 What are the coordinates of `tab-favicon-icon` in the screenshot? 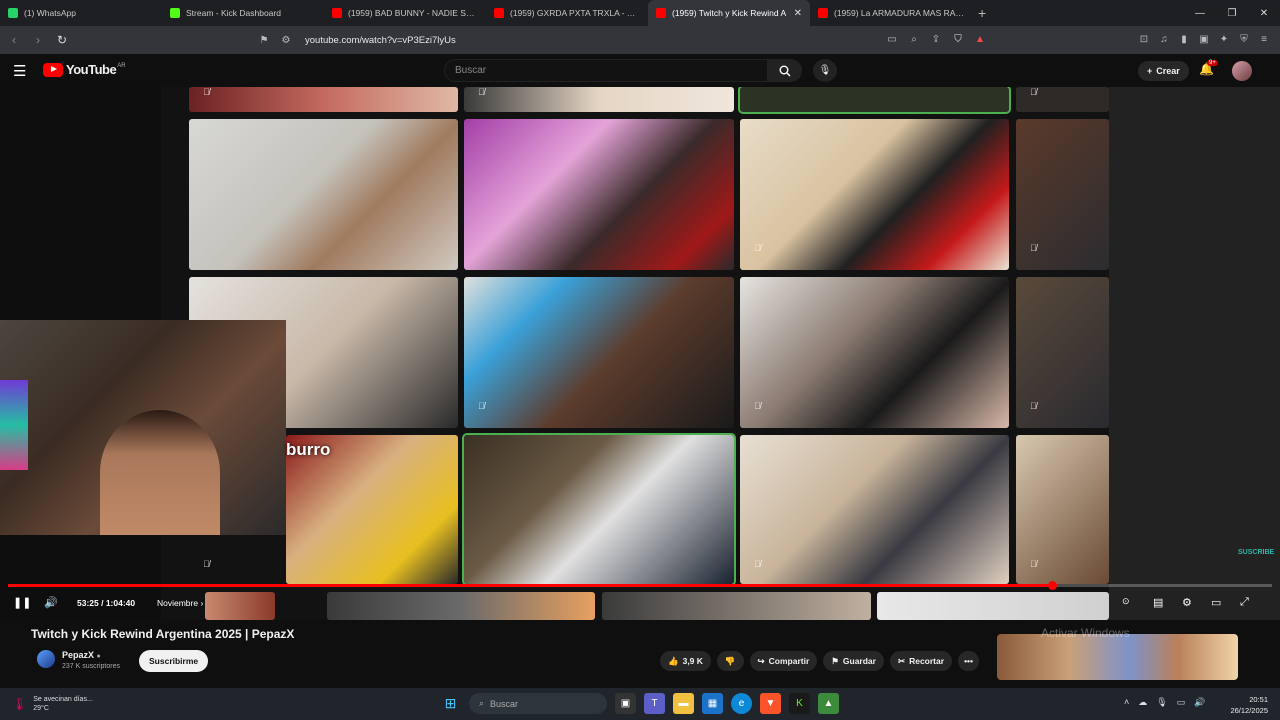 It's located at (499, 13).